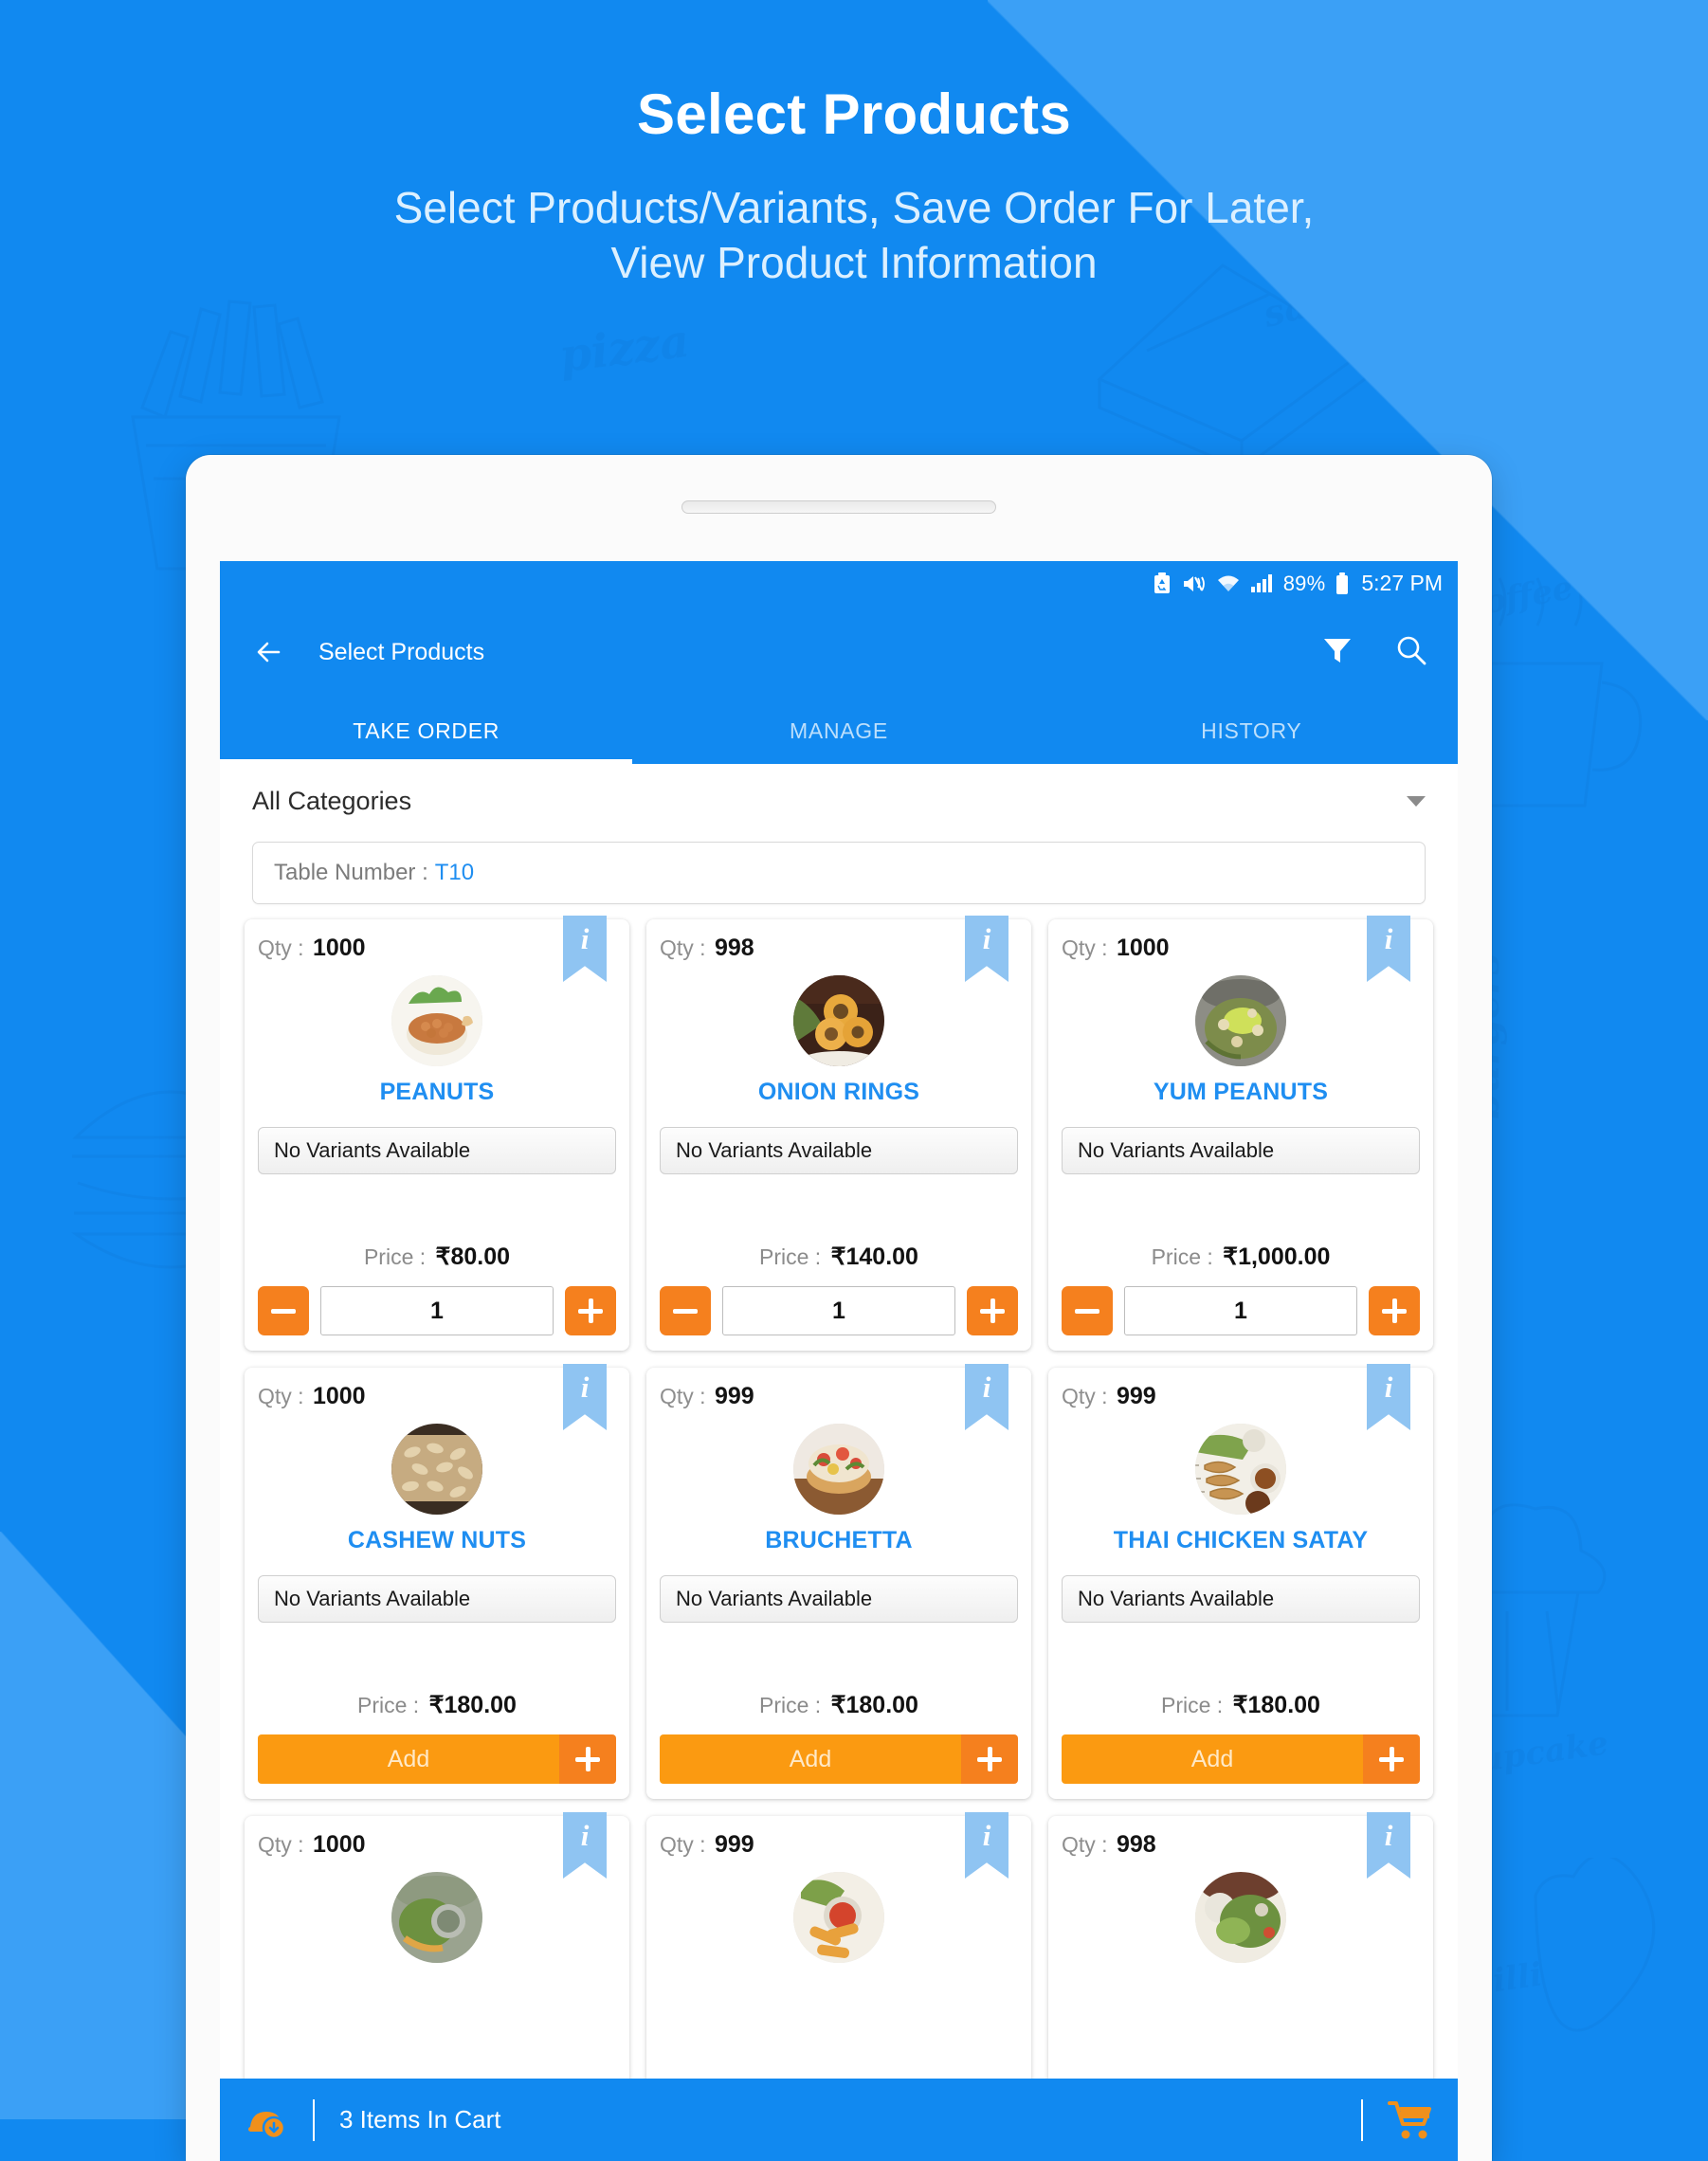 This screenshot has width=1708, height=2161. I want to click on save-order-icon, so click(266, 2120).